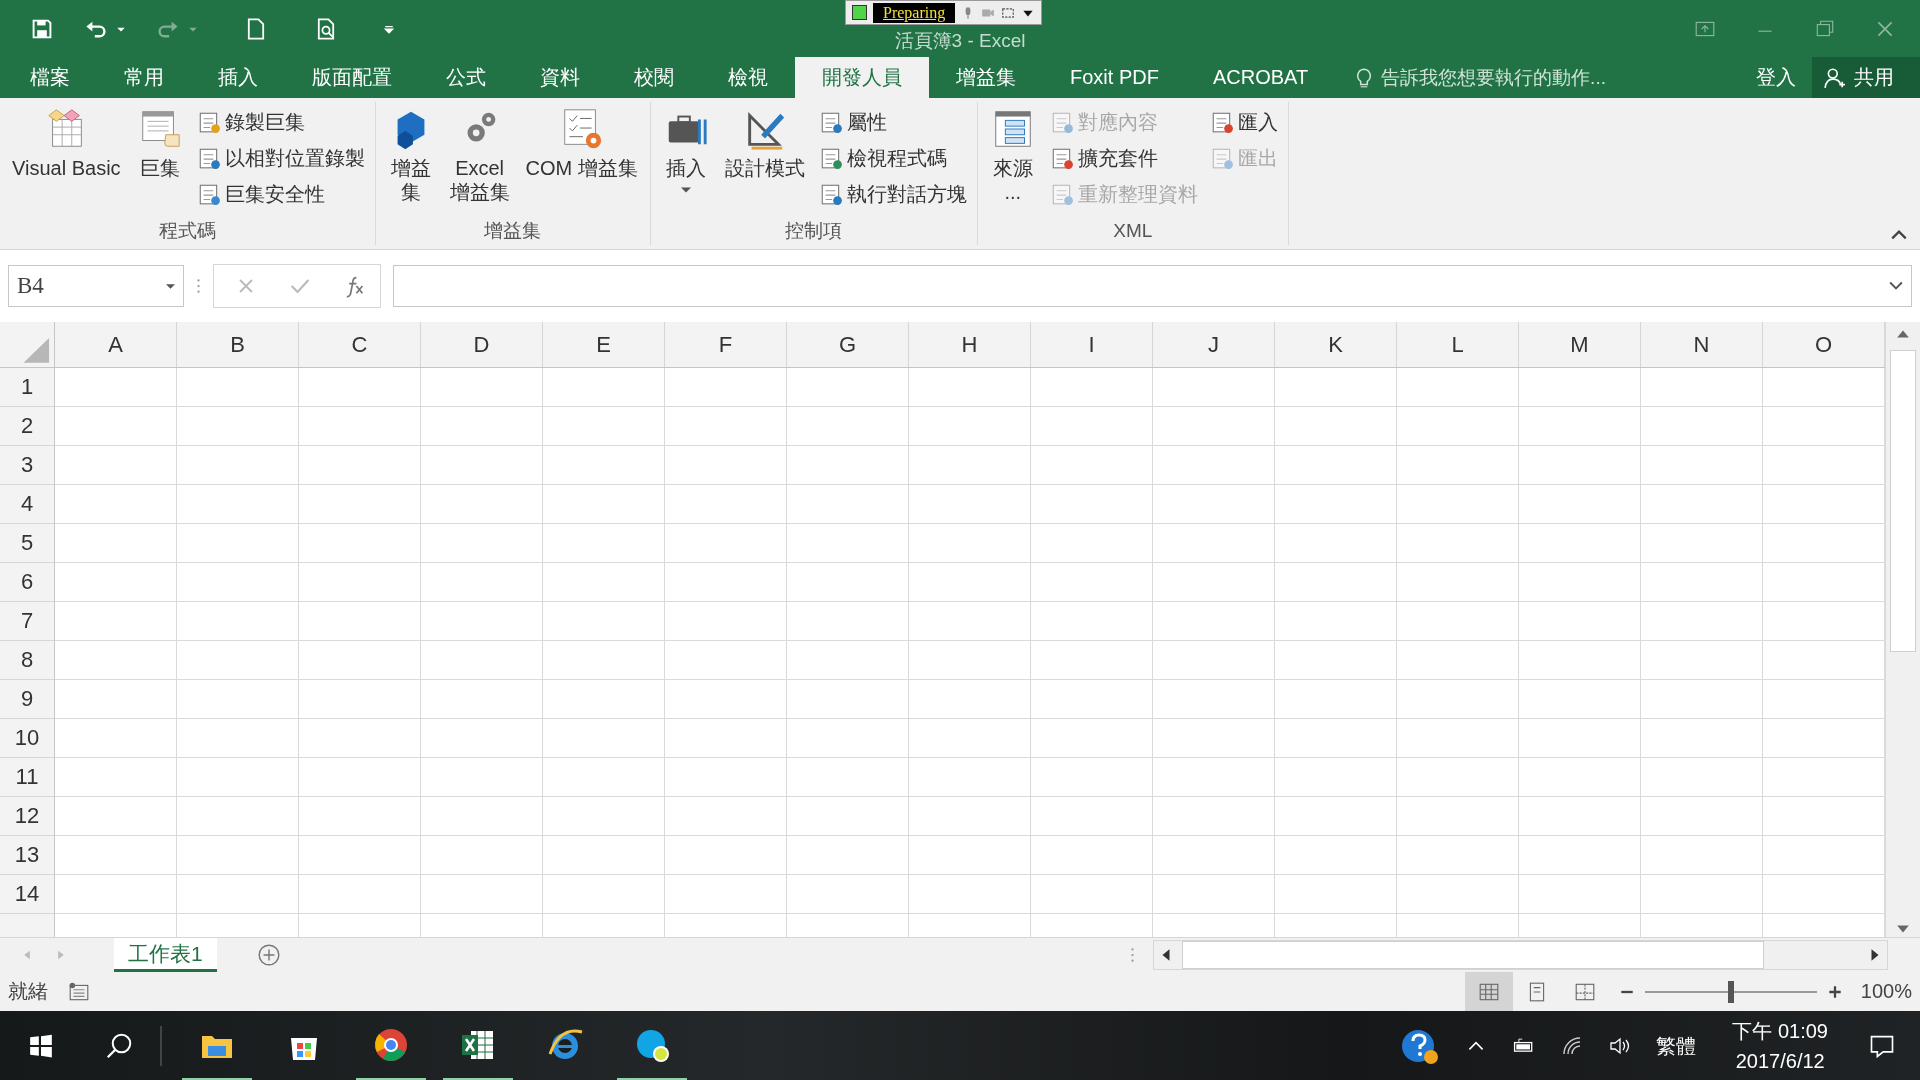 Image resolution: width=1920 pixels, height=1080 pixels. What do you see at coordinates (280, 158) in the screenshot?
I see `ribbon-small-button: 以相對位置錄製` at bounding box center [280, 158].